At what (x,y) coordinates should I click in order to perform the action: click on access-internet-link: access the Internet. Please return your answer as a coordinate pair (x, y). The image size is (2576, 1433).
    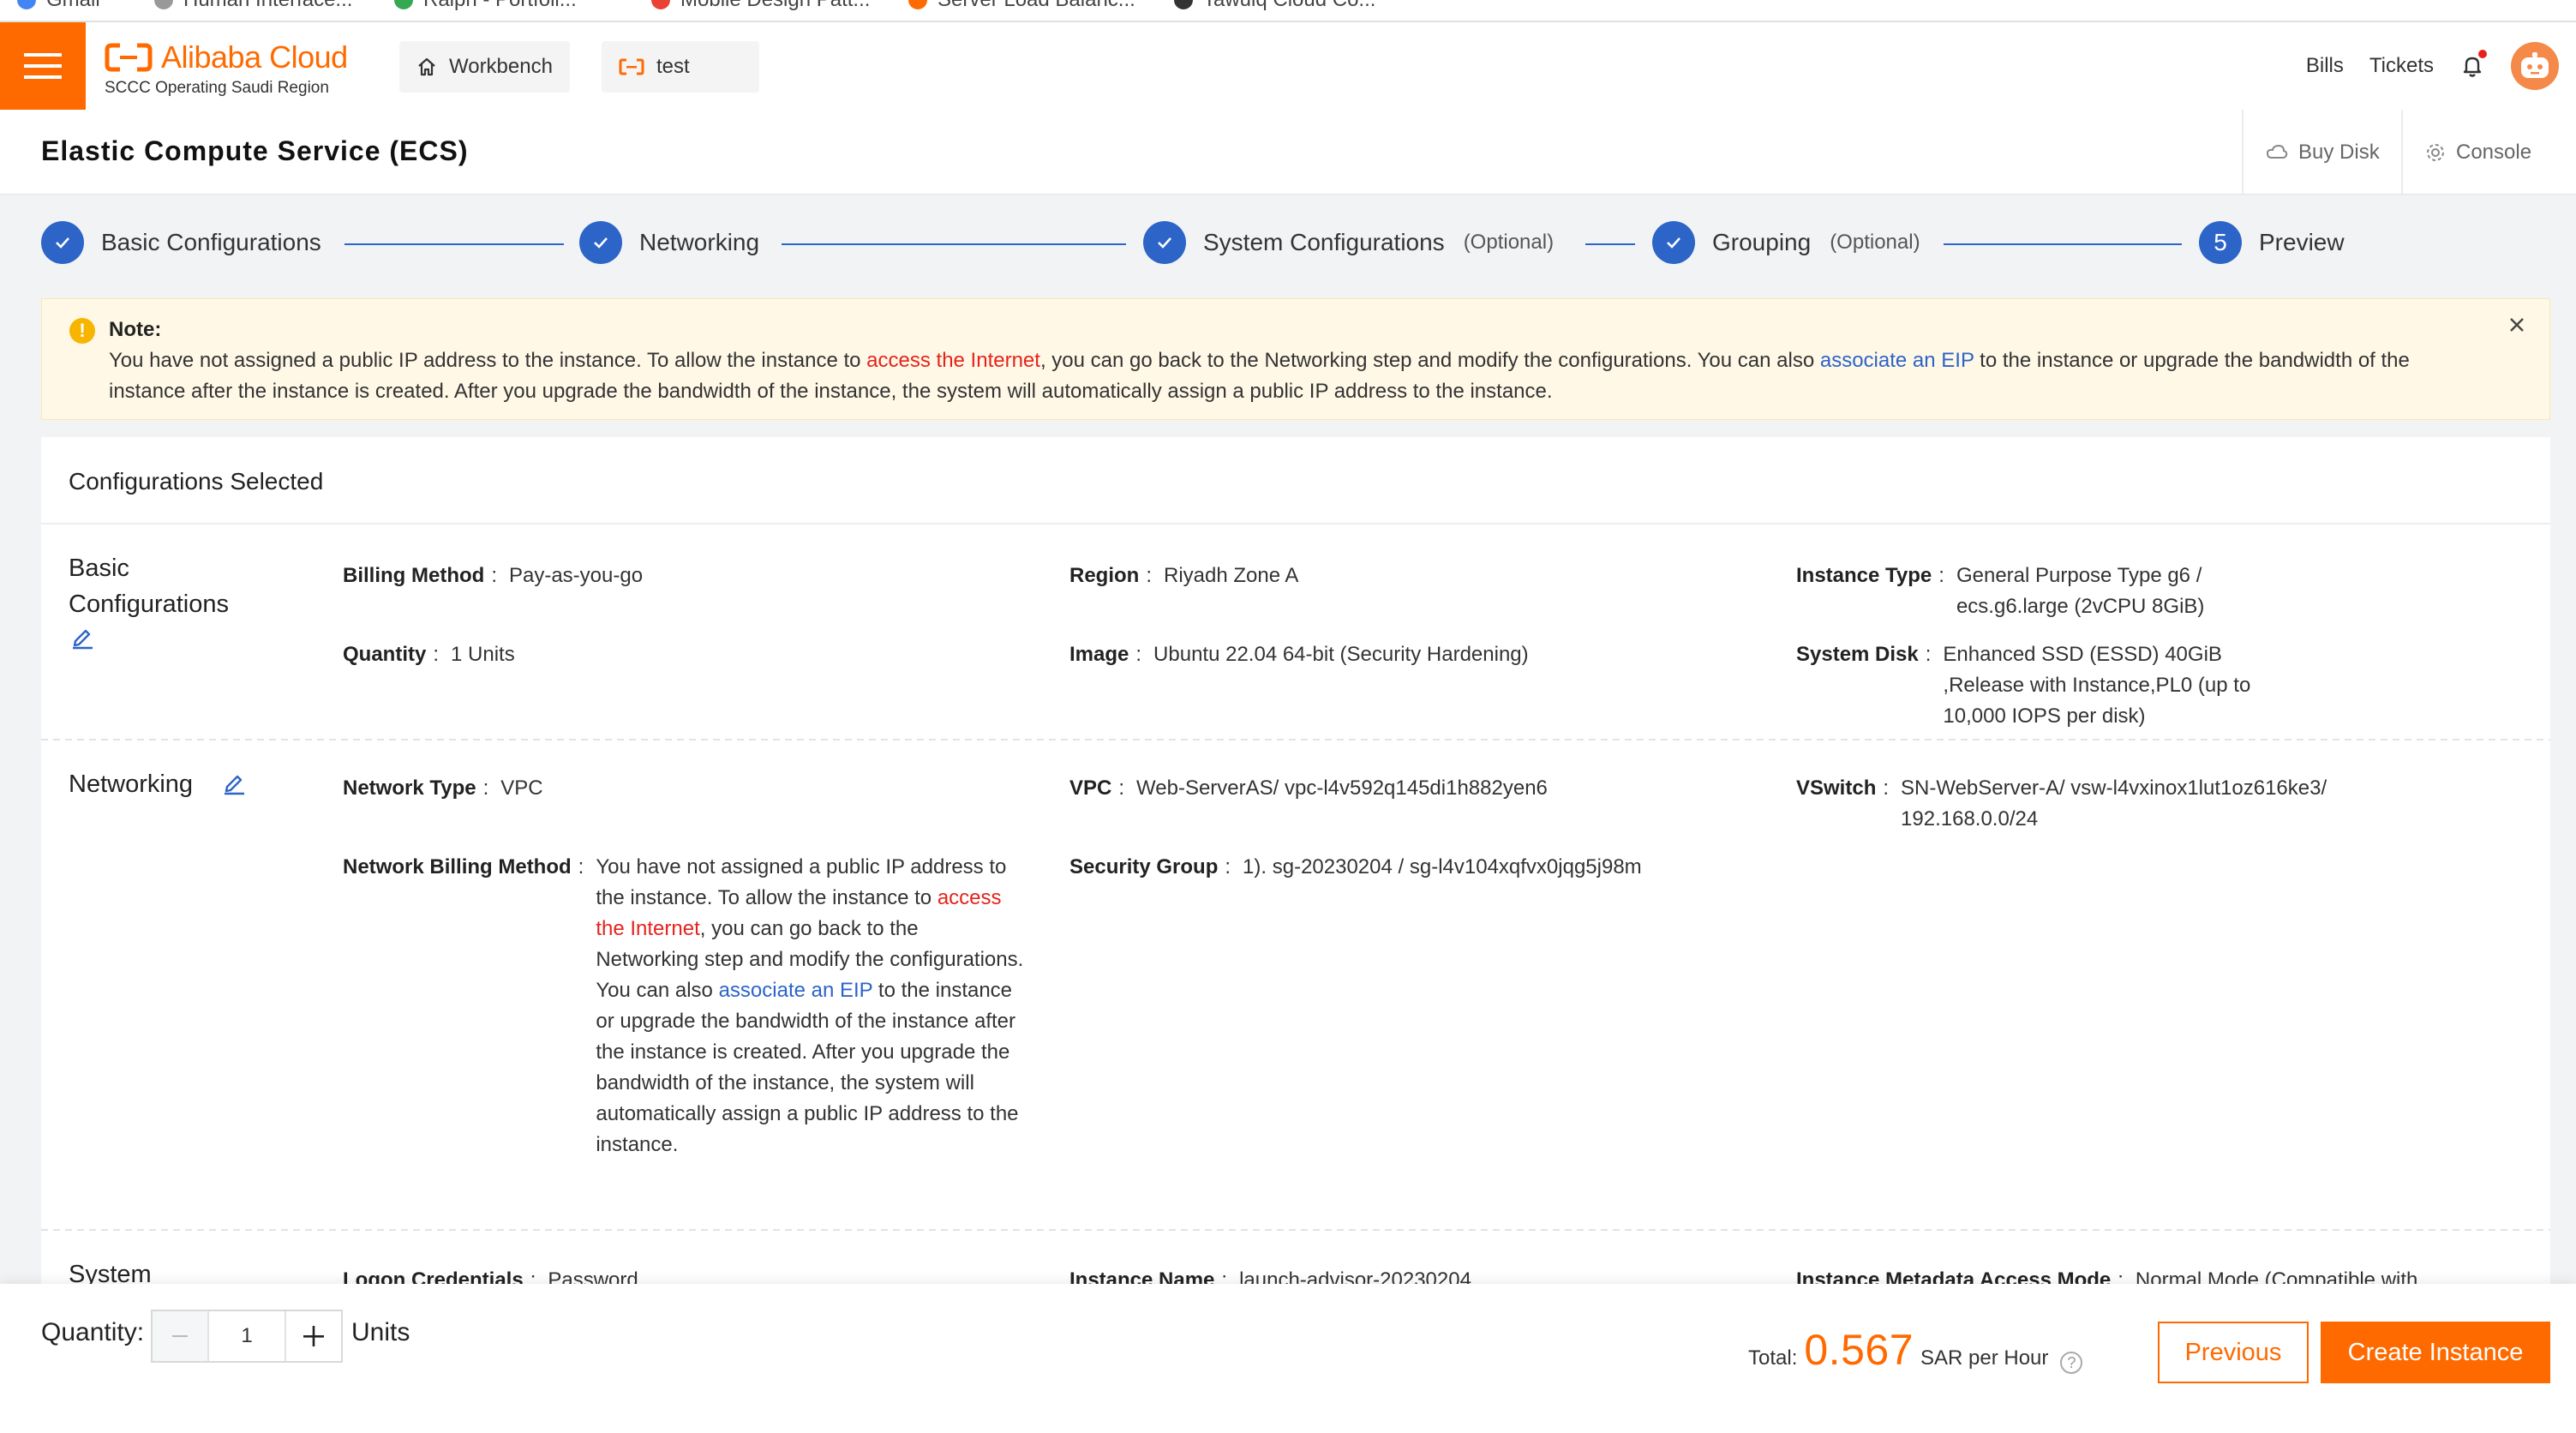
    Looking at the image, I should click on (953, 360).